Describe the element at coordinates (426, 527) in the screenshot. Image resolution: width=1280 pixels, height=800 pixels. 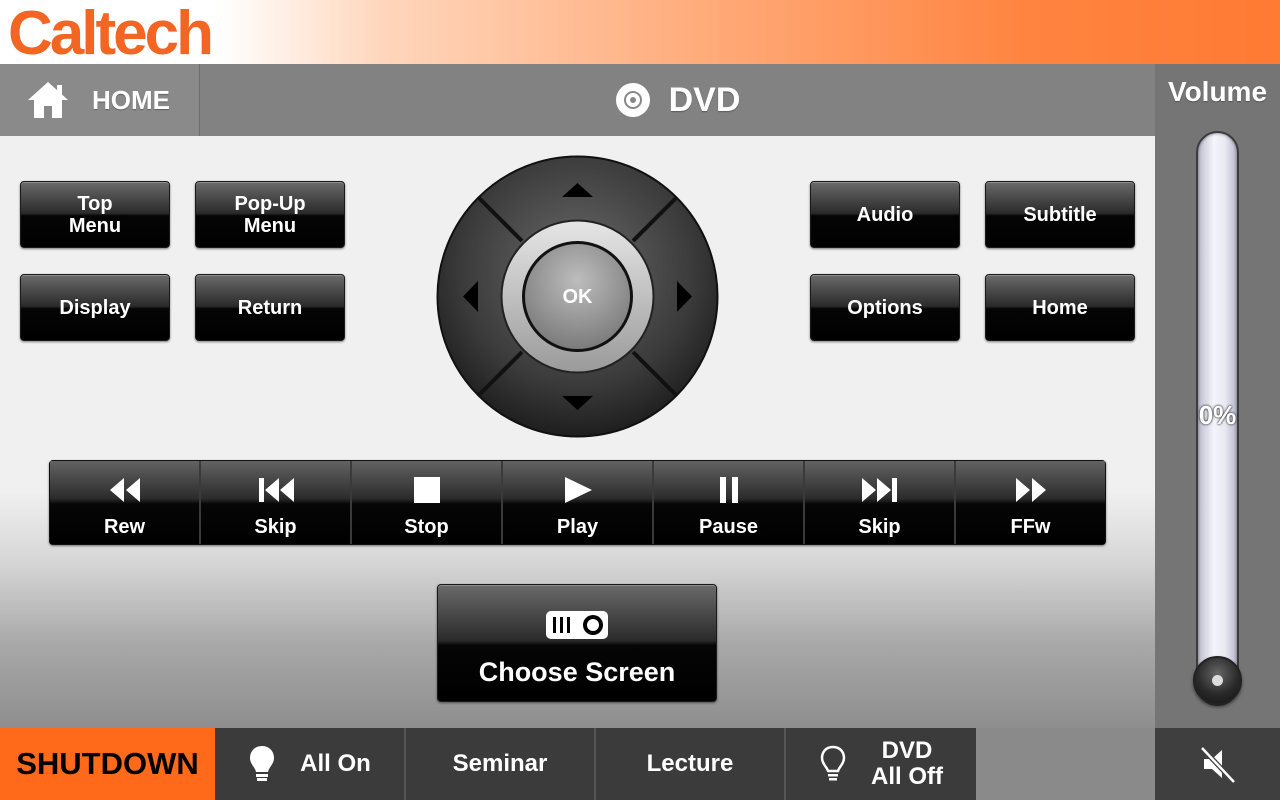
I see `stop-label: Stop` at that location.